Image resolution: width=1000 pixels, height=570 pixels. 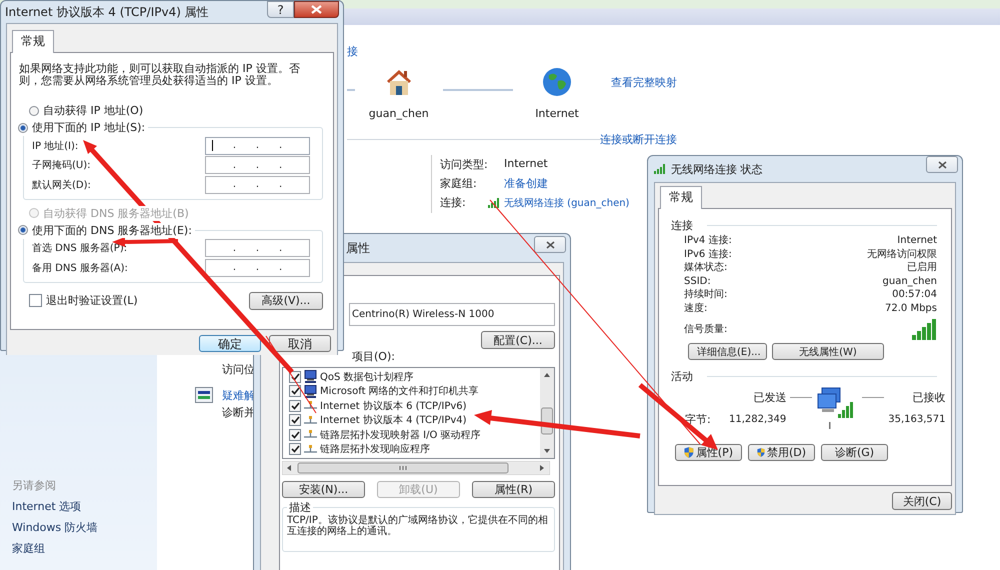 I want to click on description-text: TCP/IP。该协议是默认的广域网络协议，它提供在不同的相互连接的网络上的通讯。, so click(x=418, y=526).